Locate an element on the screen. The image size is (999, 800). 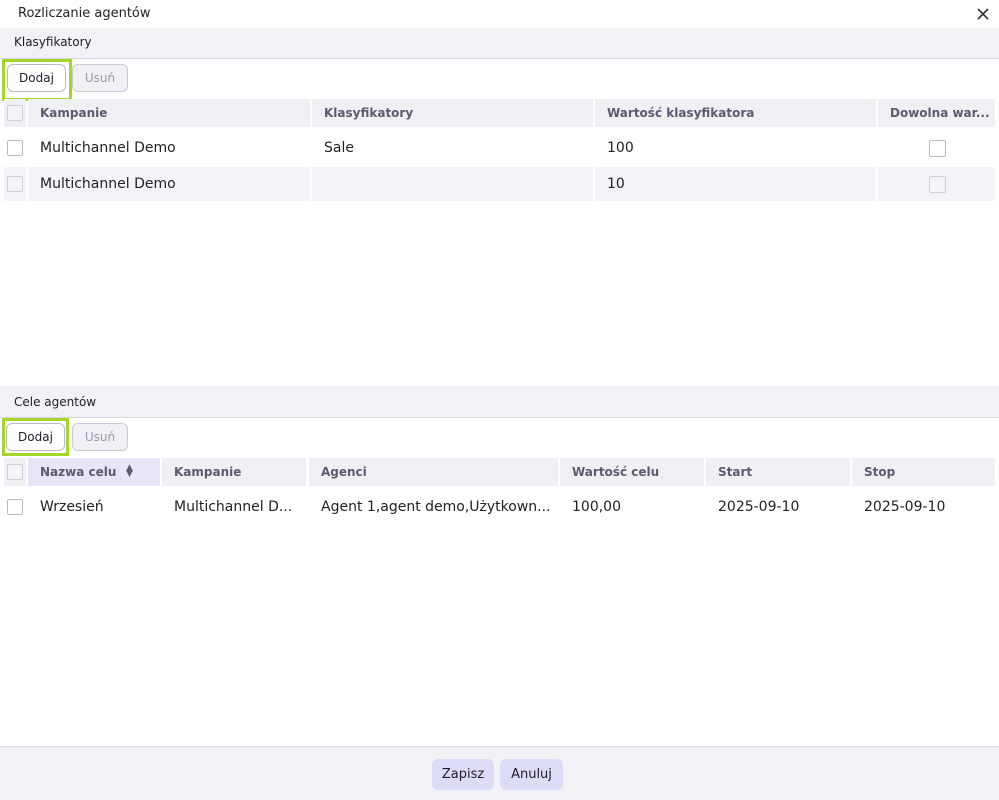
column-header-stop: Stop is located at coordinates (923, 472).